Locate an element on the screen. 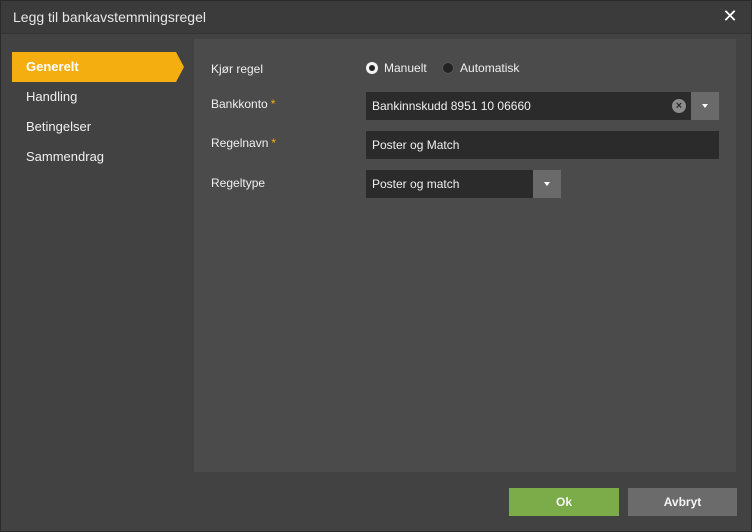 The height and width of the screenshot is (532, 752). sidebar-item-label: Handling is located at coordinates (52, 96).